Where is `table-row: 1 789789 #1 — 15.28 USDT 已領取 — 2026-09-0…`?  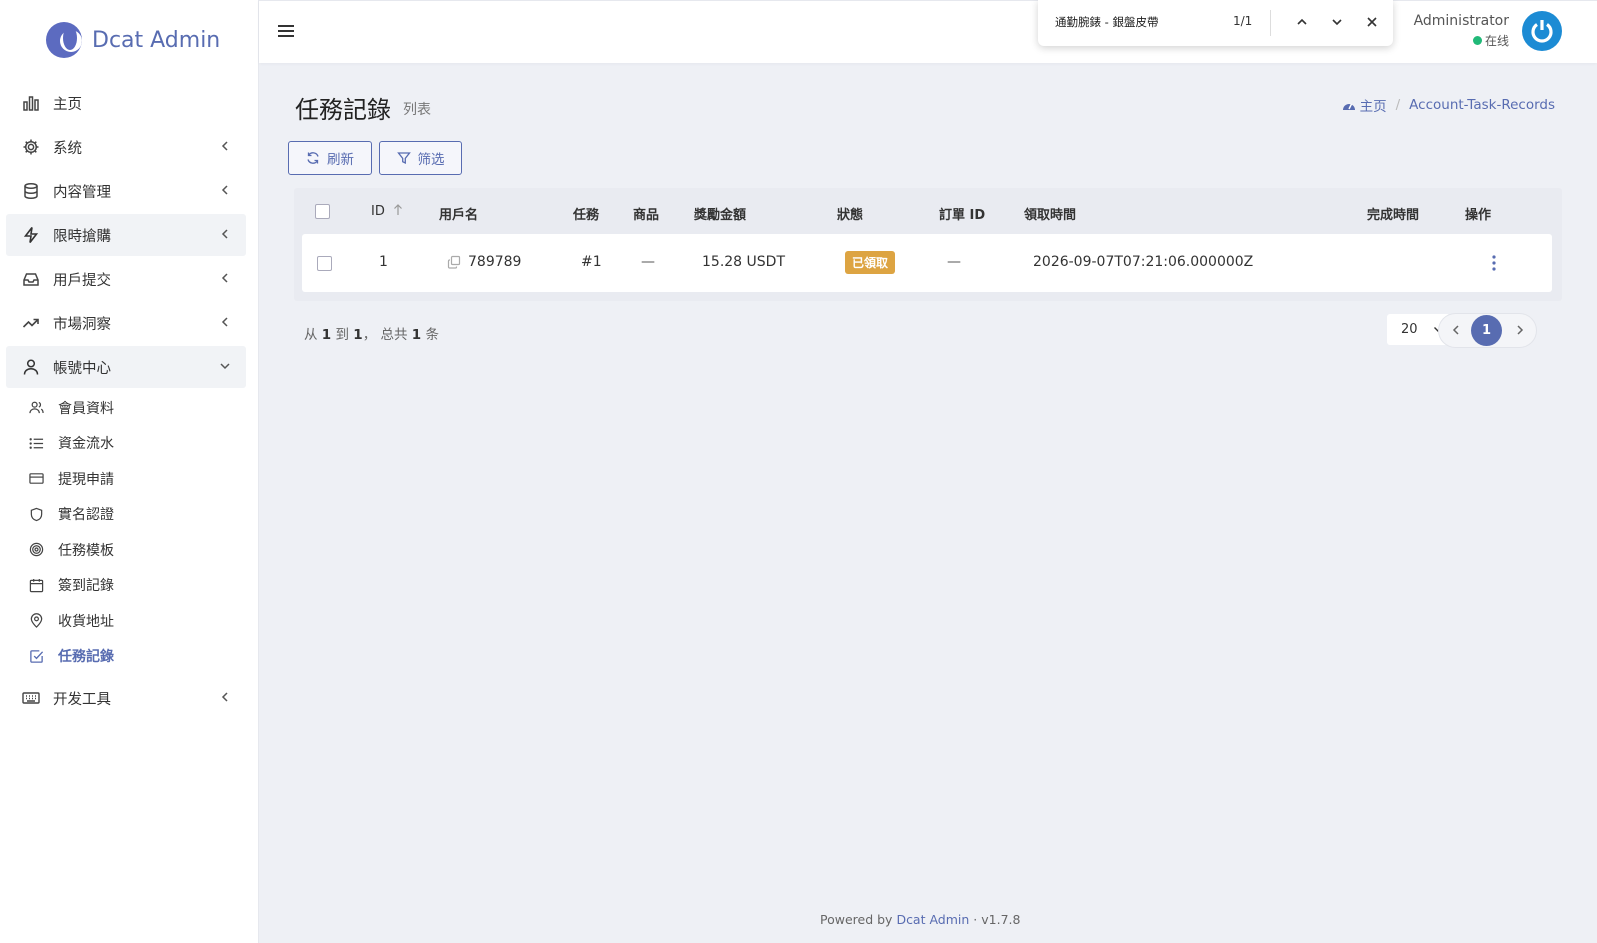 table-row: 1 789789 #1 — 15.28 USDT 已領取 — 2026-09-0… is located at coordinates (927, 263).